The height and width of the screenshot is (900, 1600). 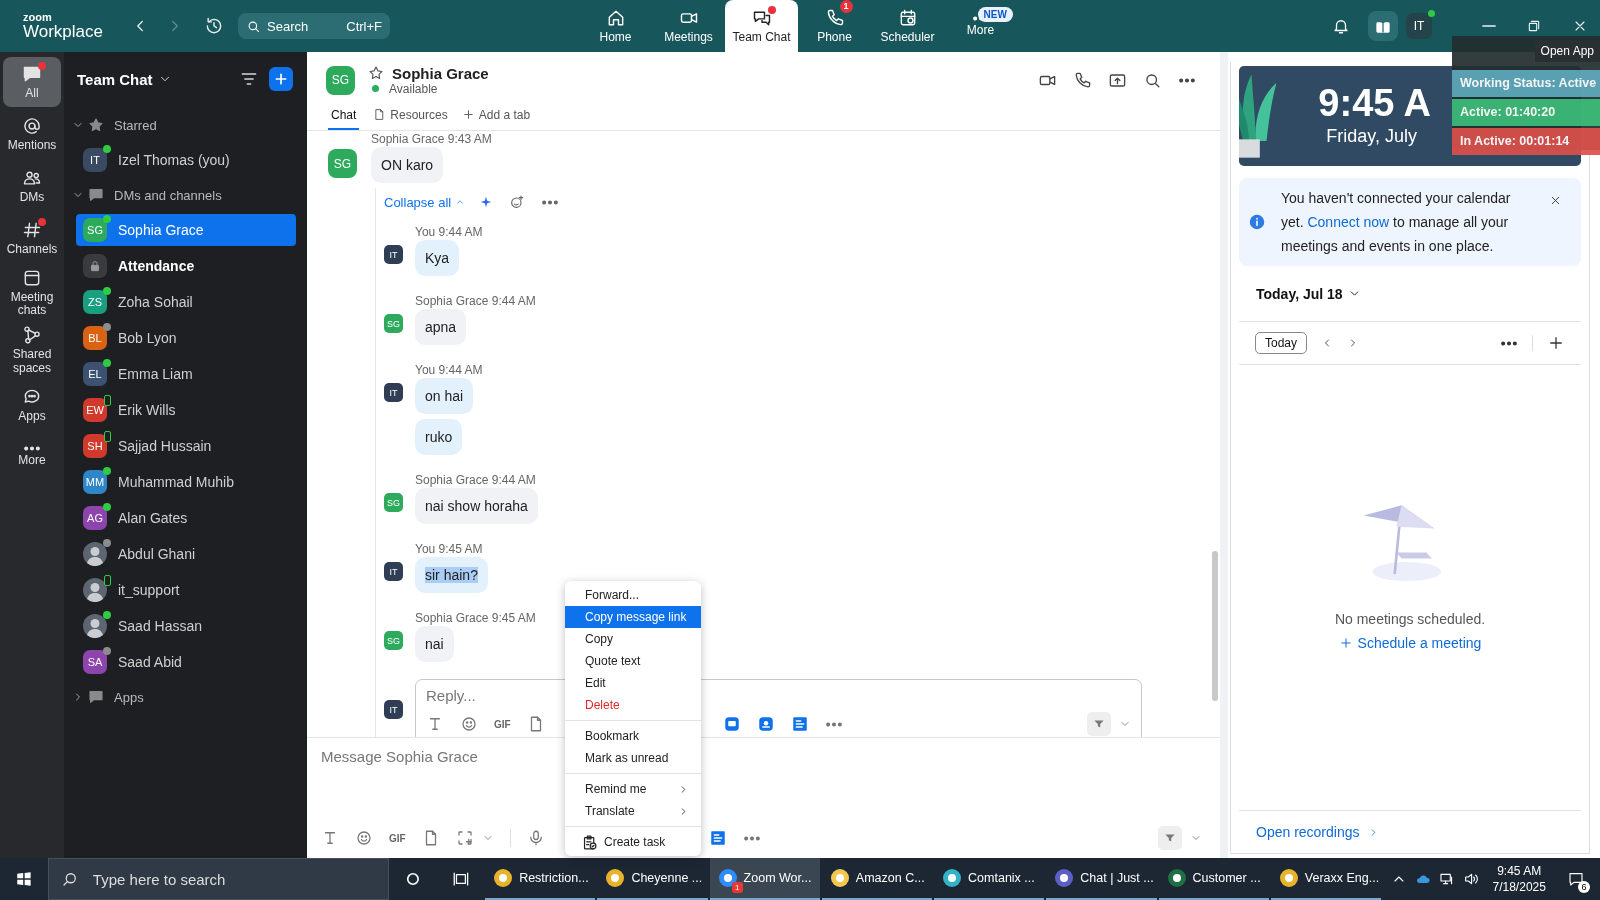 What do you see at coordinates (95, 160) in the screenshot?
I see `contact-avatar: IT` at bounding box center [95, 160].